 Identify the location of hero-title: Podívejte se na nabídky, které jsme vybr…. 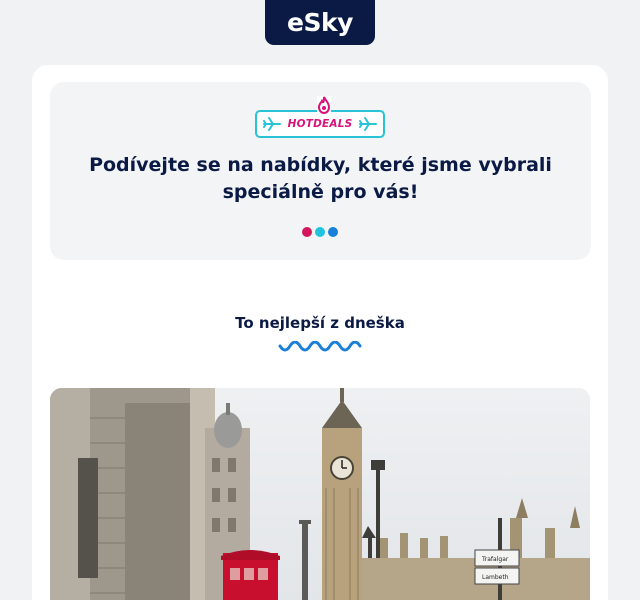
(320, 179).